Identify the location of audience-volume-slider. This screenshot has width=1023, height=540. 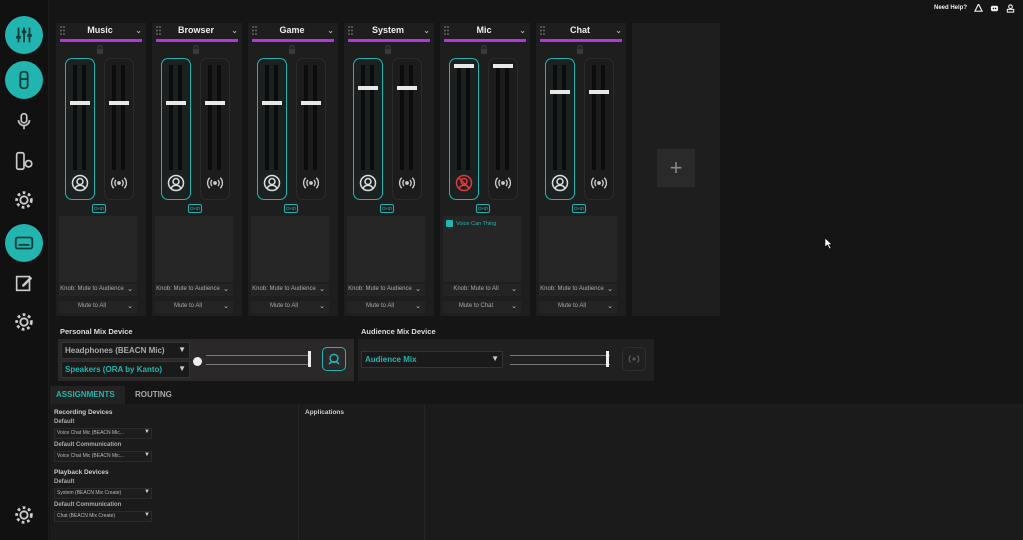
(560, 360).